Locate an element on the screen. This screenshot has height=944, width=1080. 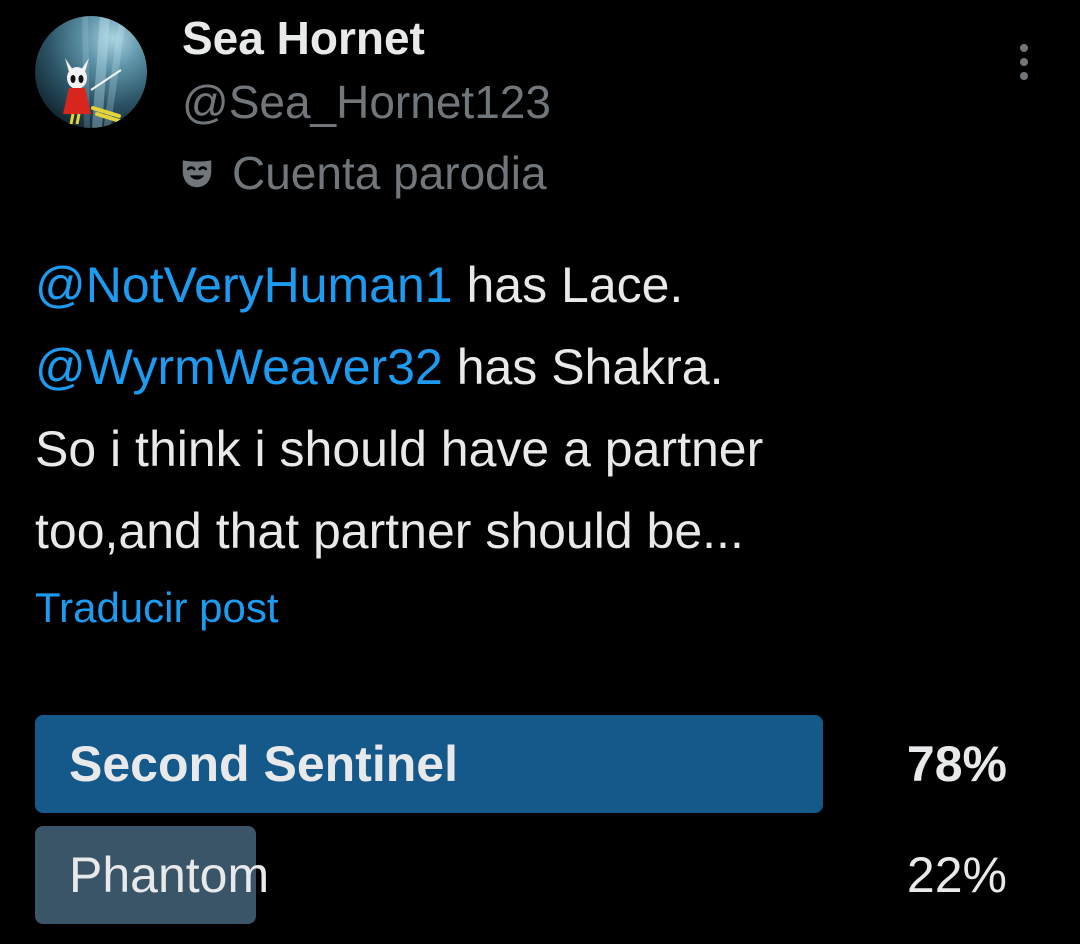
post-line-text: So i think i should have a partner is located at coordinates (399, 449).